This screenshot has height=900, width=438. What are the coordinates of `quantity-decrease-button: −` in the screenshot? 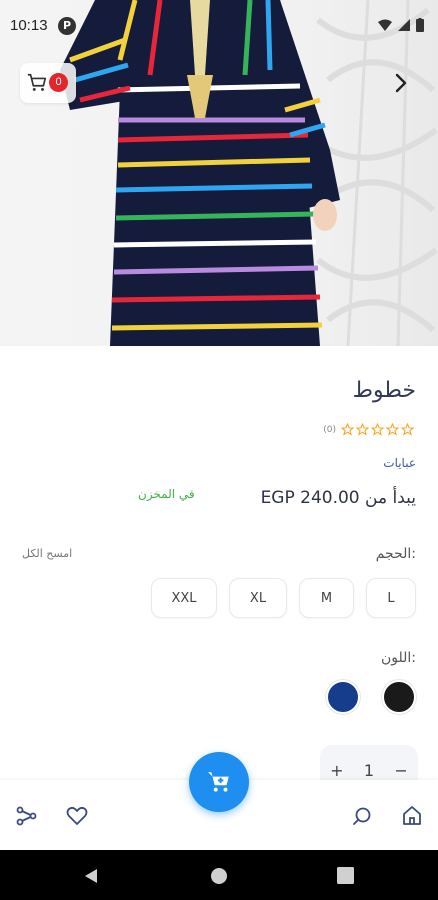 It's located at (400, 770).